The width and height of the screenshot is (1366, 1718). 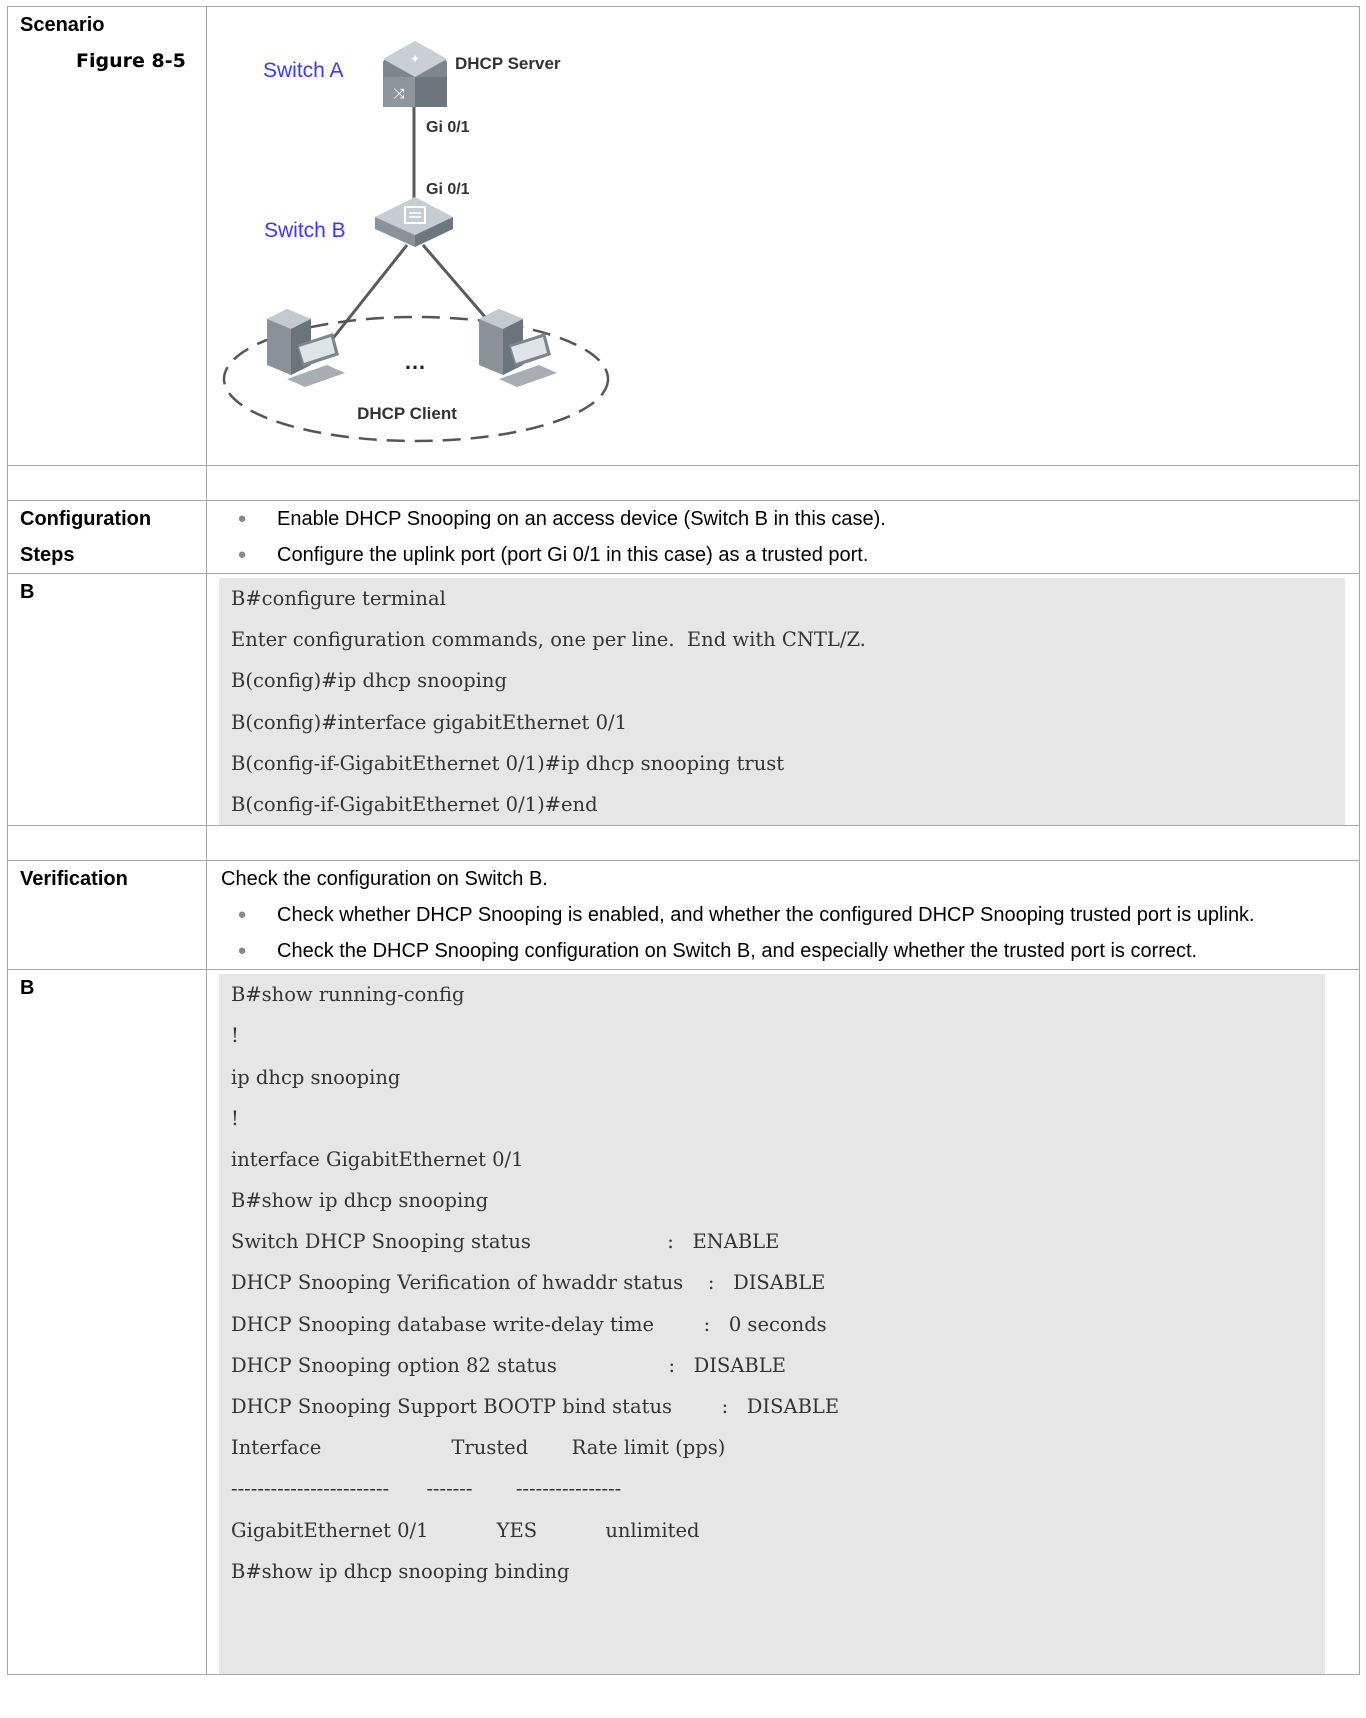 What do you see at coordinates (107, 699) in the screenshot?
I see `config-code-label-cell: B` at bounding box center [107, 699].